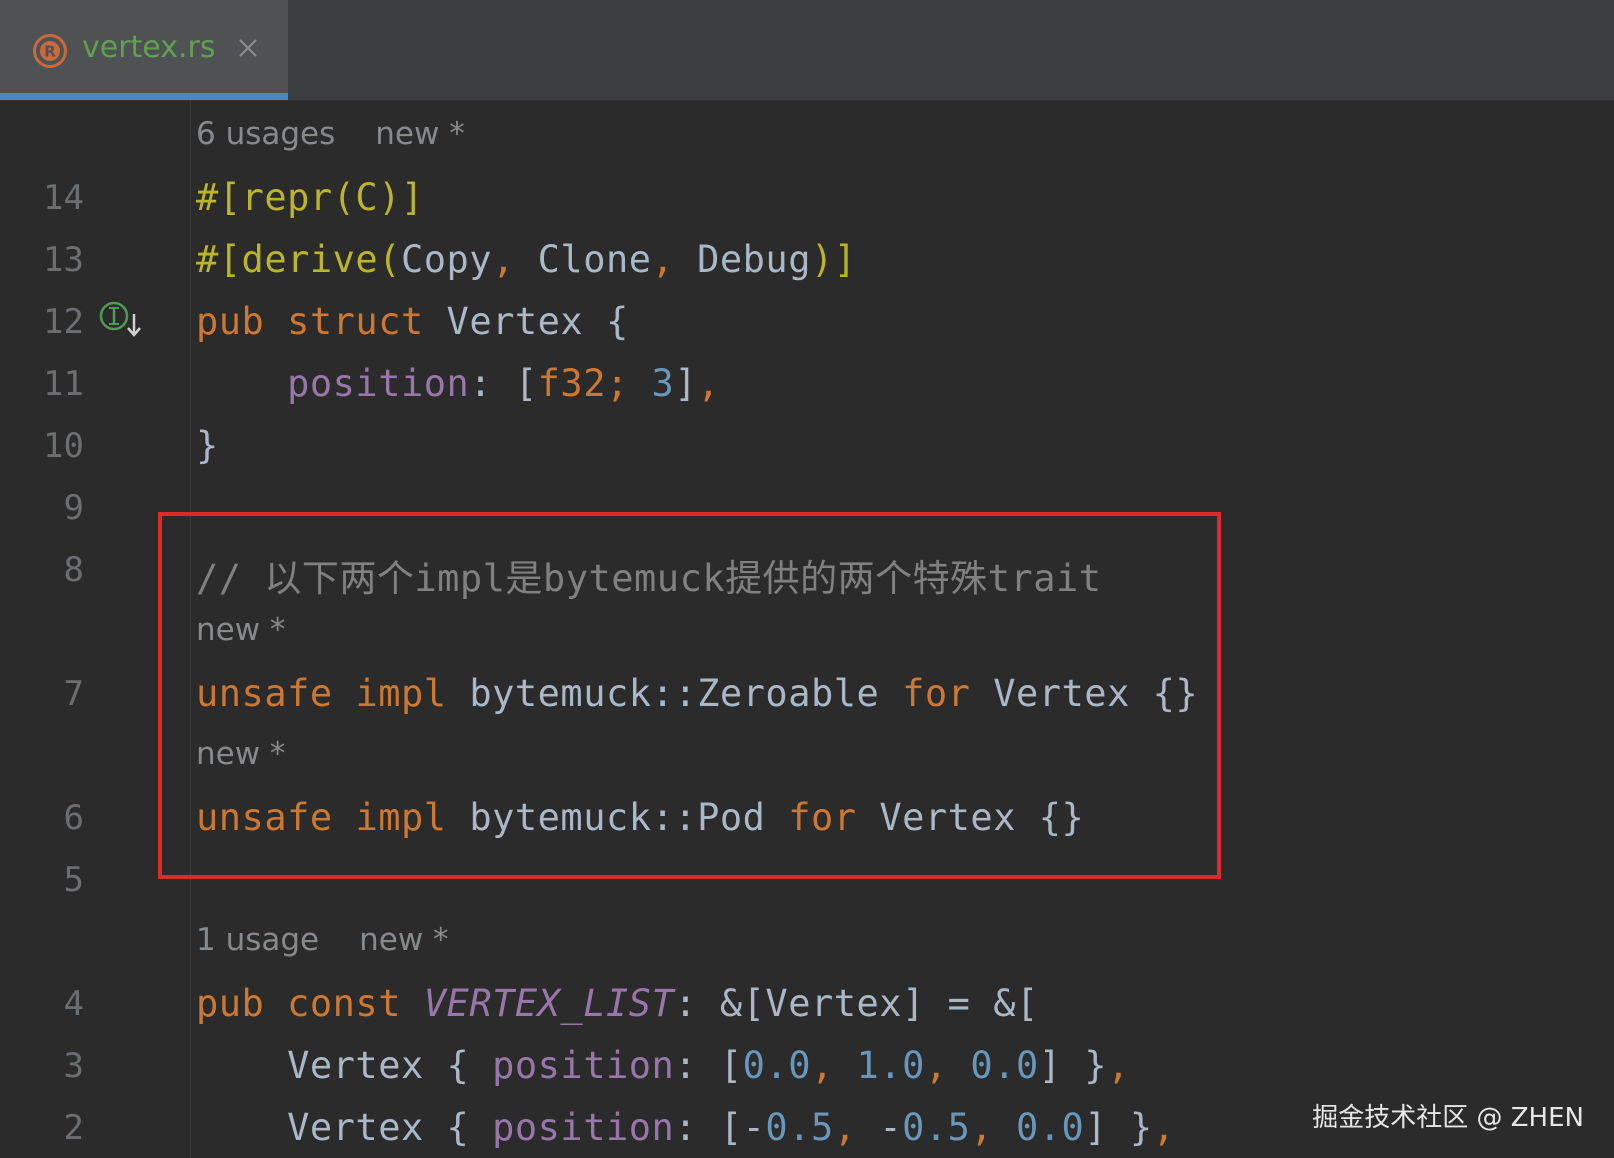  Describe the element at coordinates (412, 321) in the screenshot. I see `code-text: pub struct Vertex {` at that location.